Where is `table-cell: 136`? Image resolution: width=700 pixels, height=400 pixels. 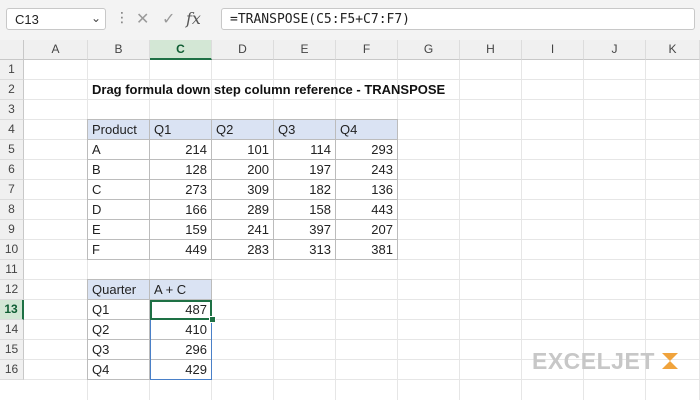 table-cell: 136 is located at coordinates (367, 190).